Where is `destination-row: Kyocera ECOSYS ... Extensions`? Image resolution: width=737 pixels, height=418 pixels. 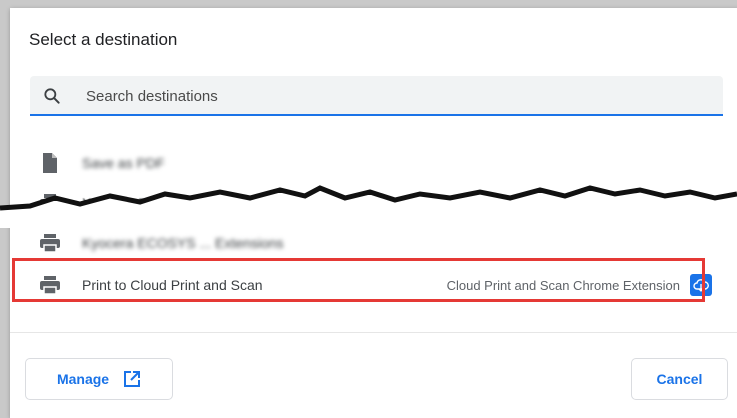
destination-row: Kyocera ECOSYS ... Extensions is located at coordinates (375, 243).